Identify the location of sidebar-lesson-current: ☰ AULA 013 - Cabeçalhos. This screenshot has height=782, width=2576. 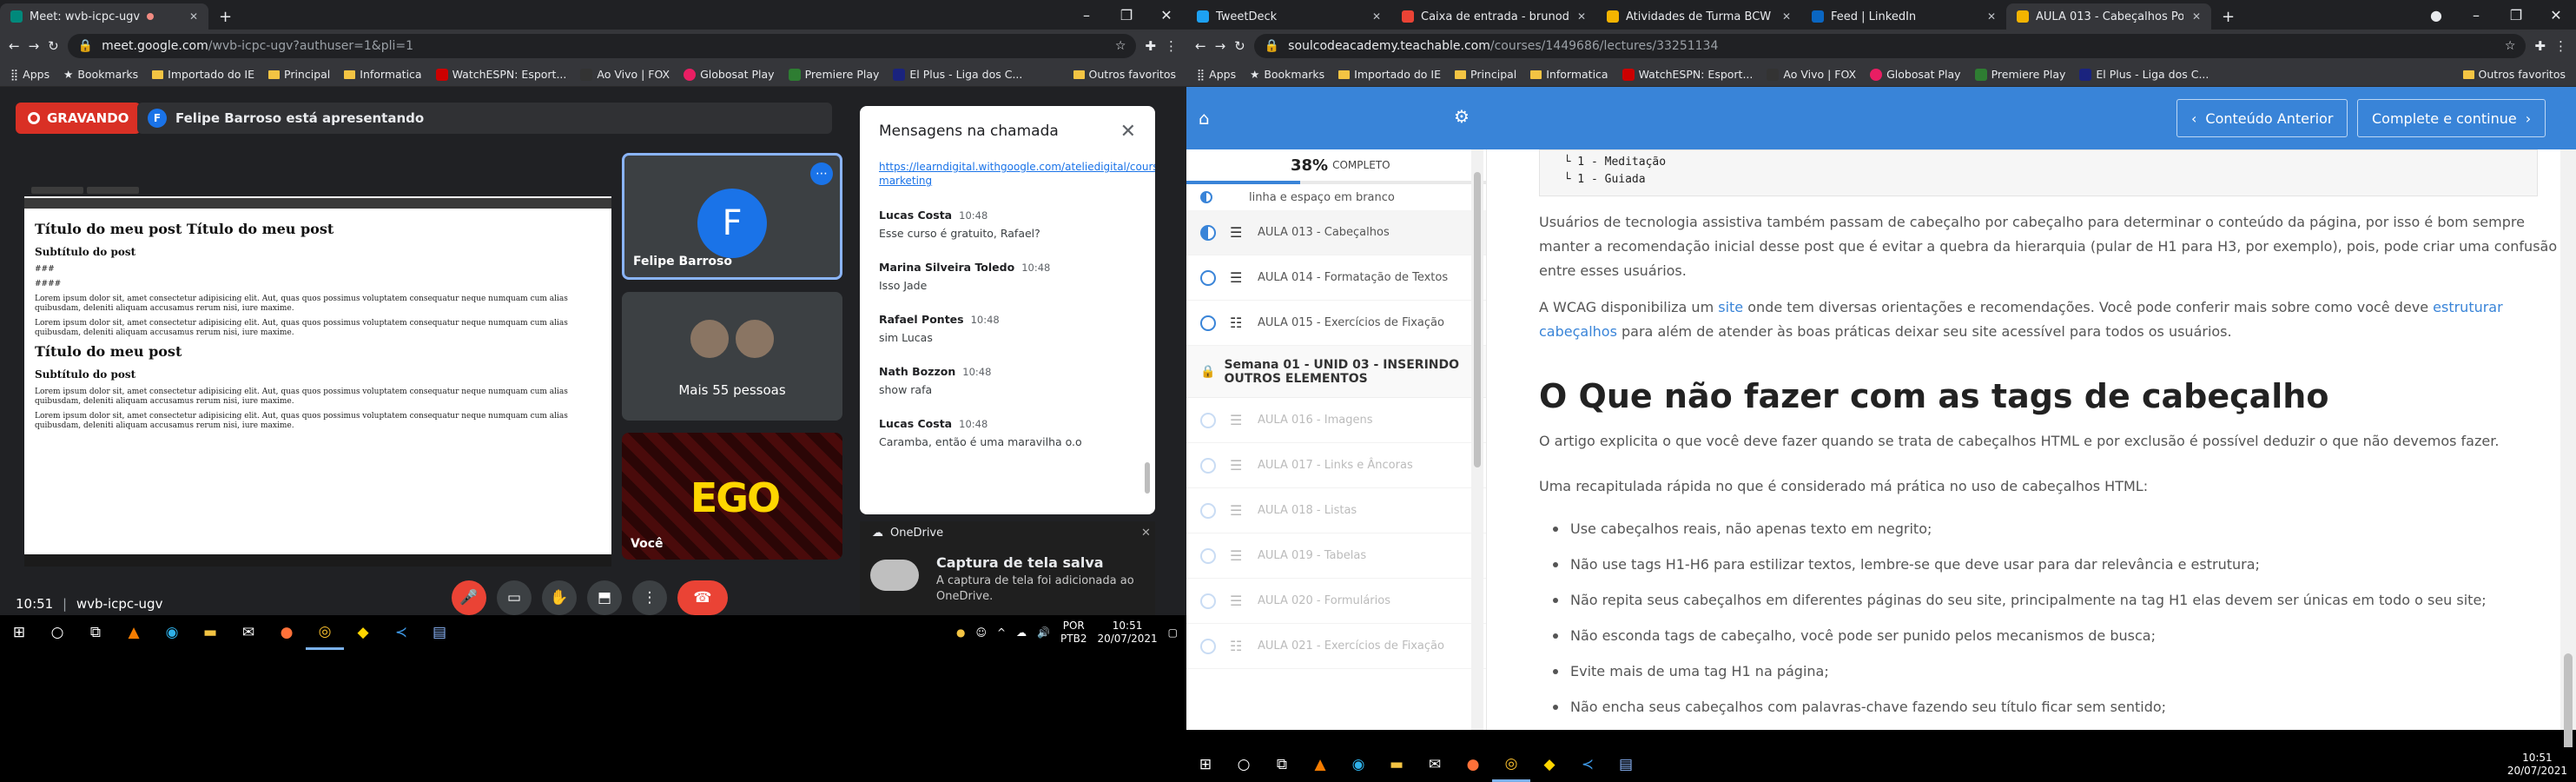
(1336, 232).